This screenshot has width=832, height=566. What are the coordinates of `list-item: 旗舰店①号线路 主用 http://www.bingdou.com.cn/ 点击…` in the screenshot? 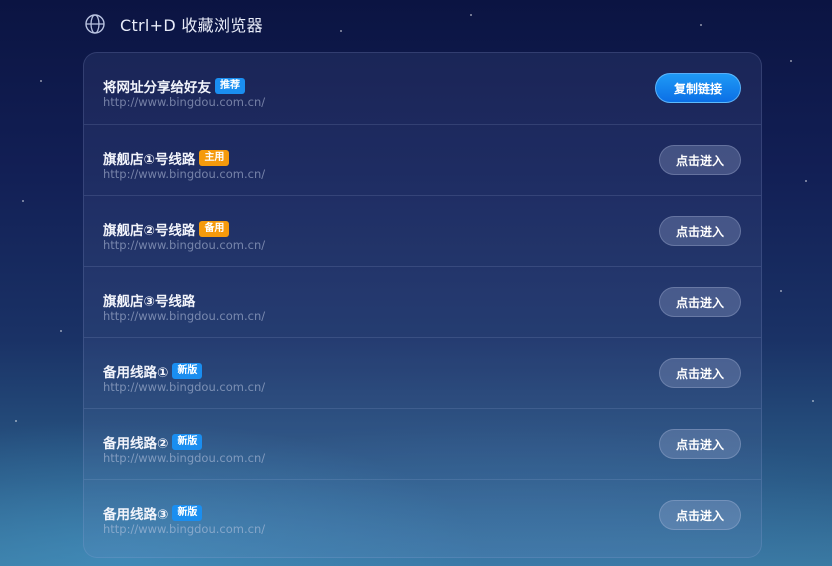 It's located at (422, 159).